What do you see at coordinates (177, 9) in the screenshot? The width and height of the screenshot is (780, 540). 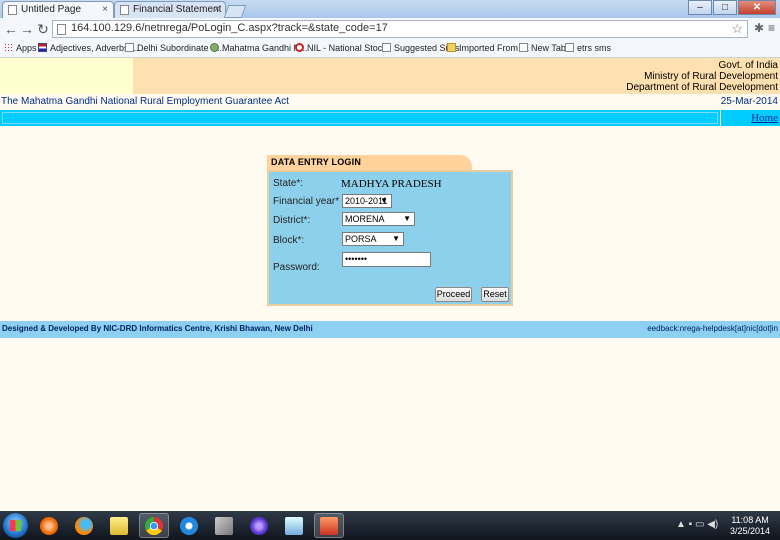 I see `tab-label: Financial Statement` at bounding box center [177, 9].